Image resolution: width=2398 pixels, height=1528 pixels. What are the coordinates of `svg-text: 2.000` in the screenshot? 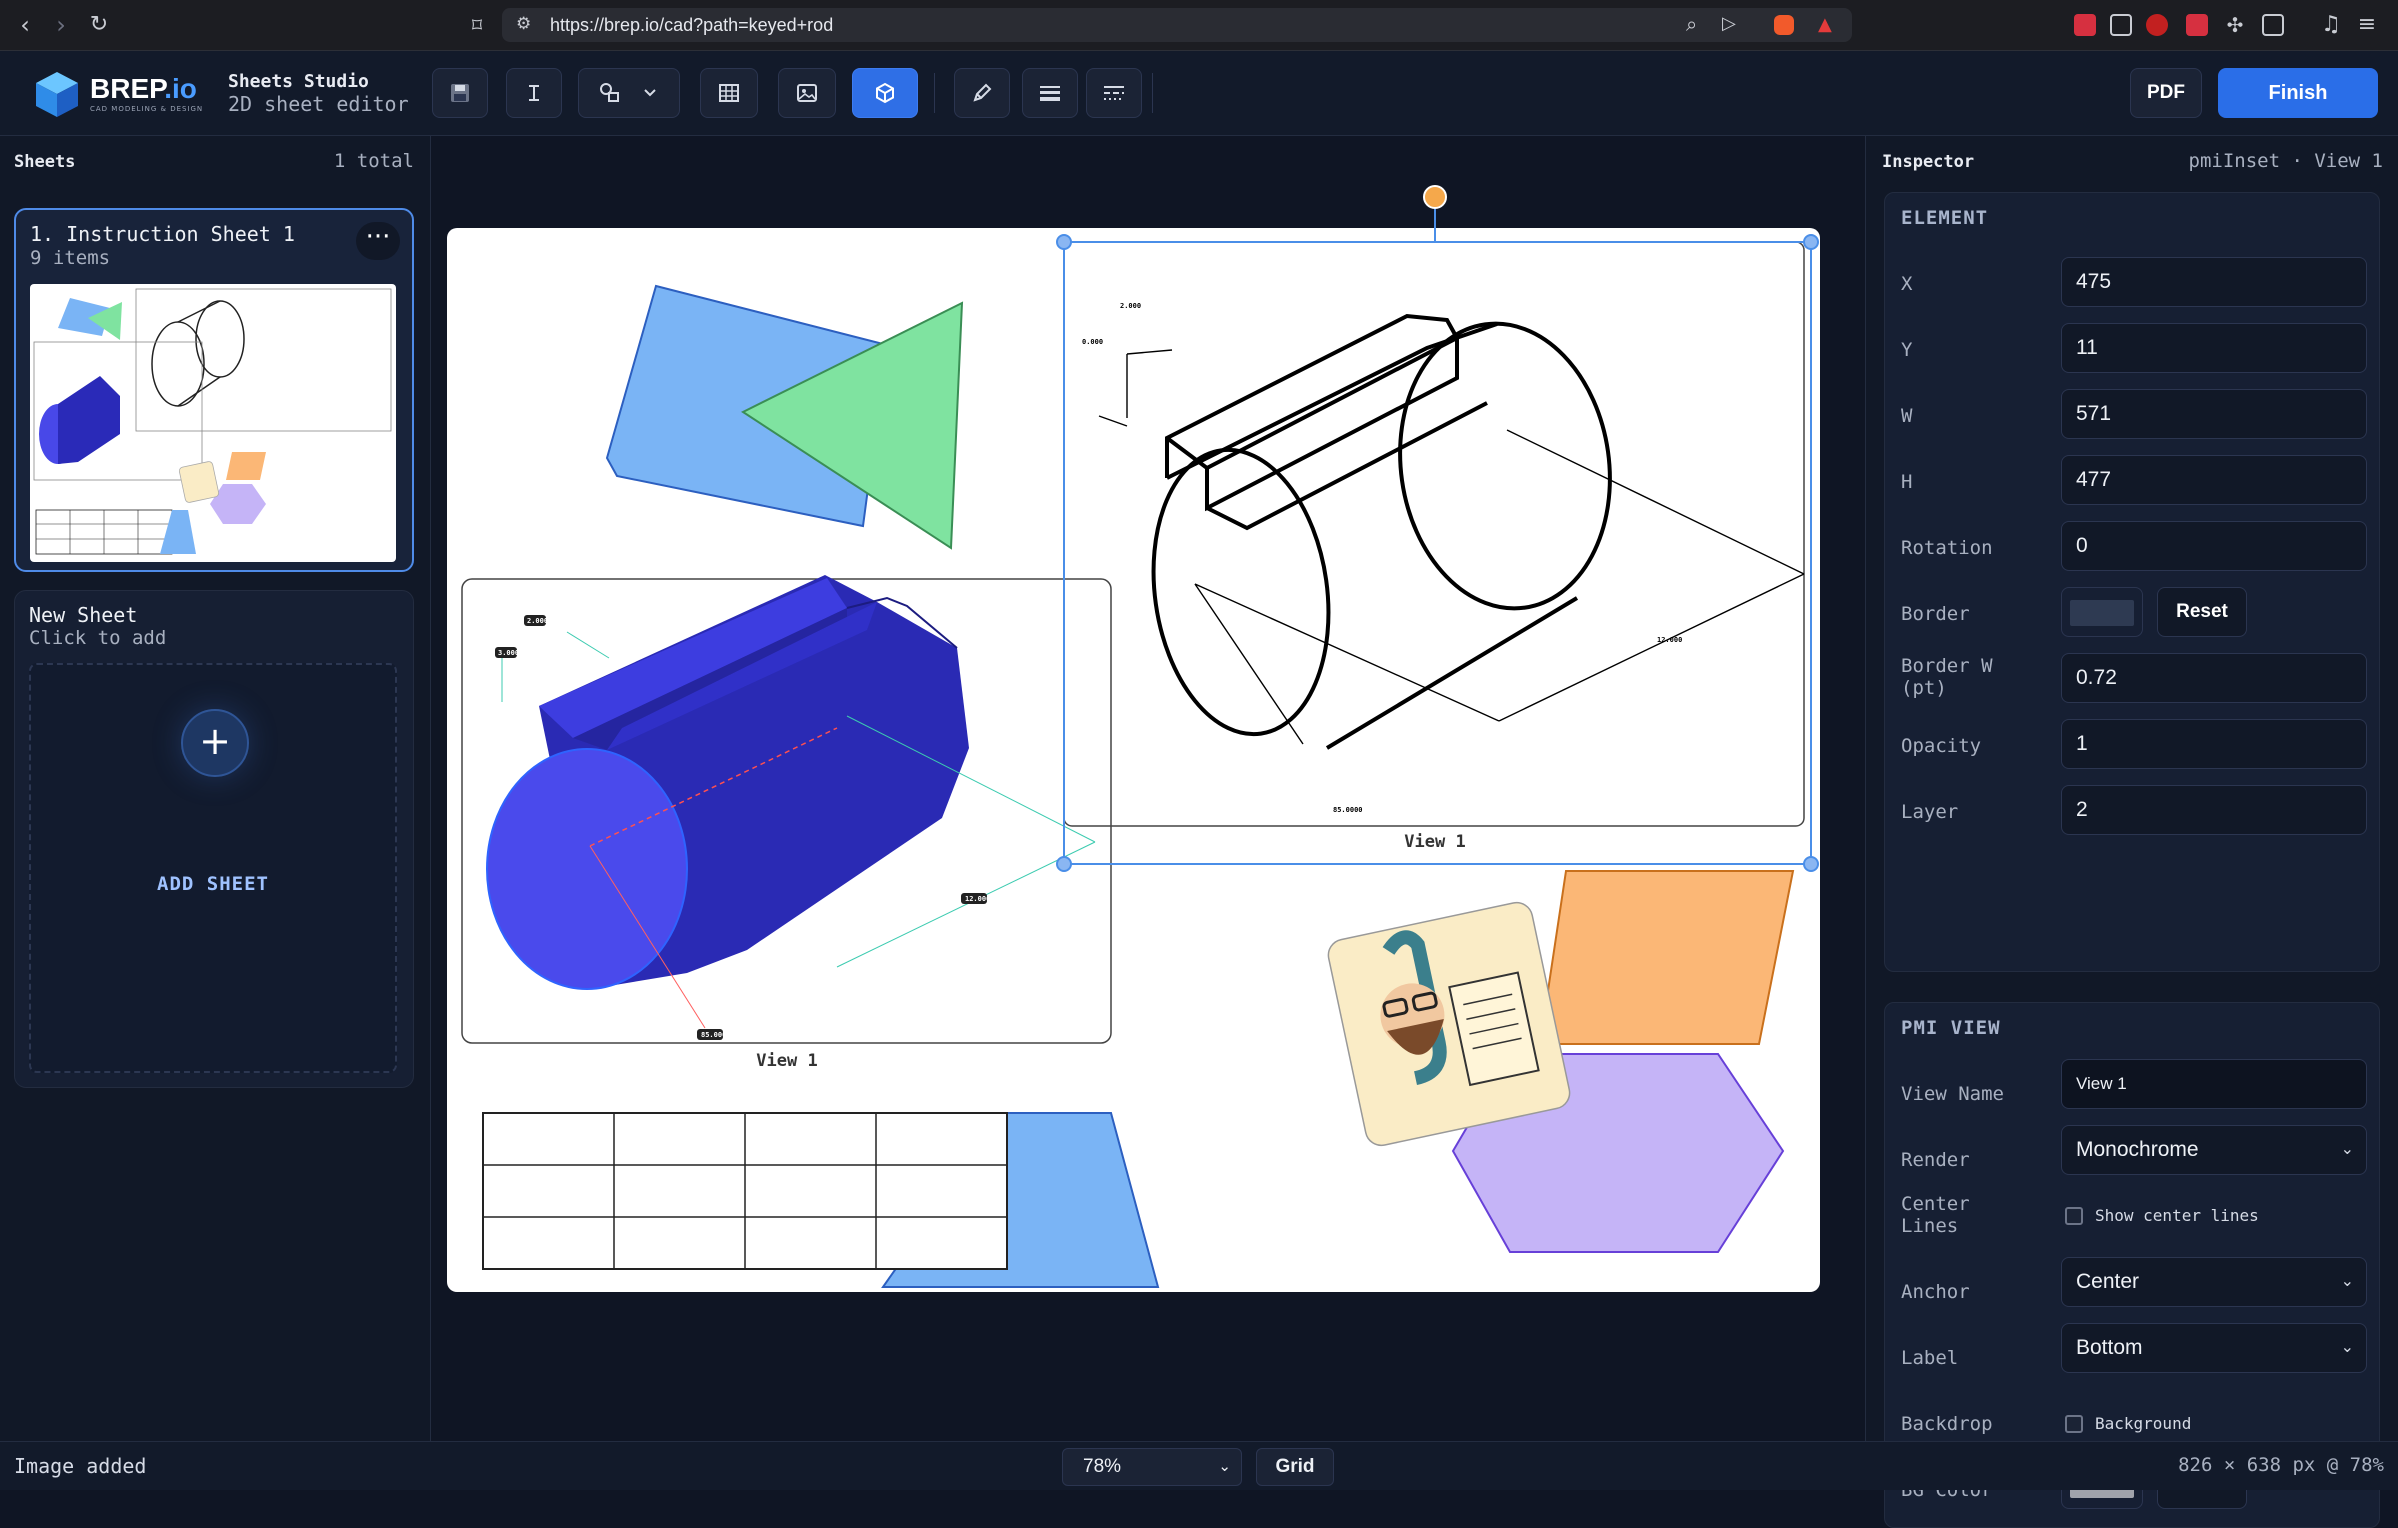 It's located at (537, 621).